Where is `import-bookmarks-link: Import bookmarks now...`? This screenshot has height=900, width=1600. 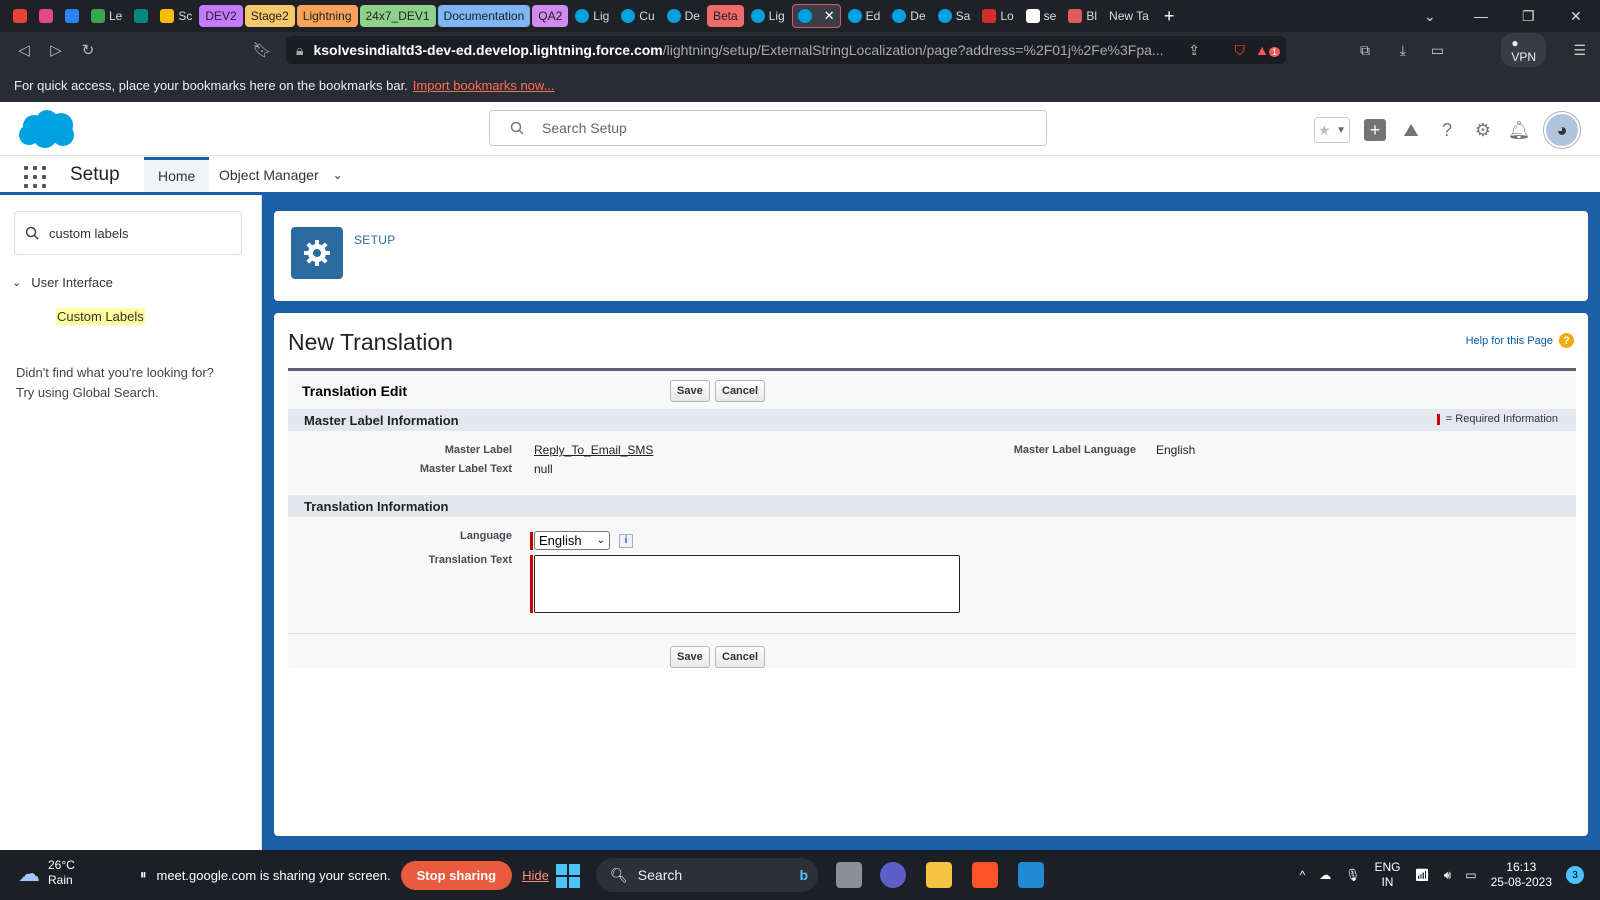 import-bookmarks-link: Import bookmarks now... is located at coordinates (484, 85).